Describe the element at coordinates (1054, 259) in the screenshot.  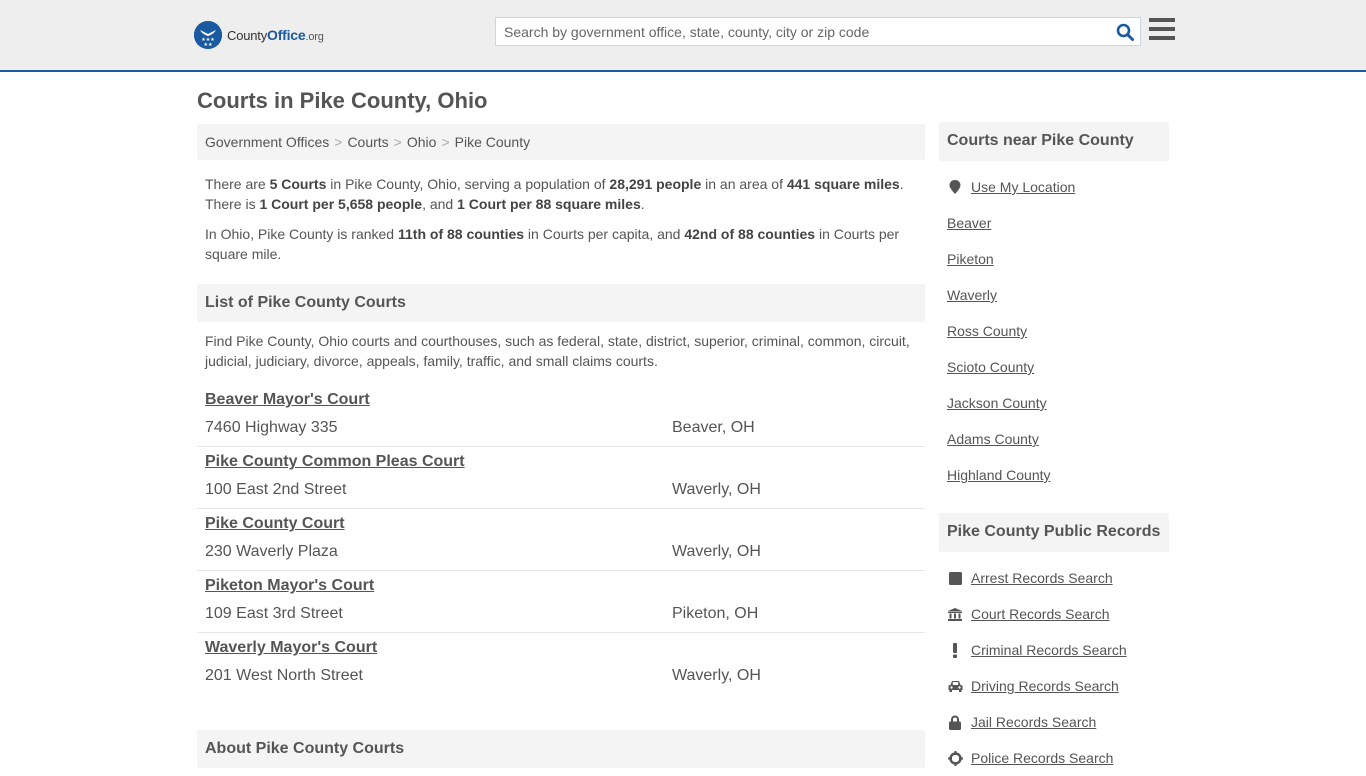
I see `nearby-item: Piketon` at that location.